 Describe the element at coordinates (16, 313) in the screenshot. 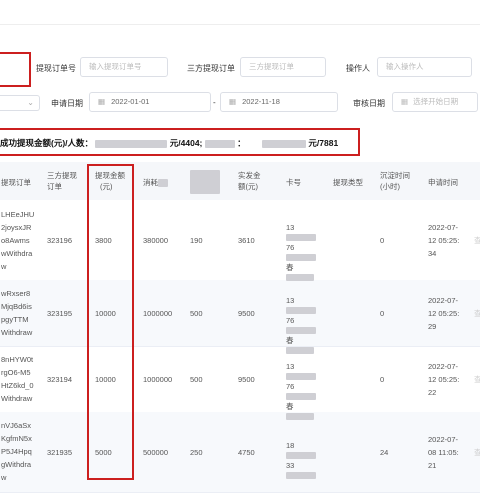

I see `order-no-cell: wRxser8 MjqBd6is pgyTTM Withdraw` at that location.